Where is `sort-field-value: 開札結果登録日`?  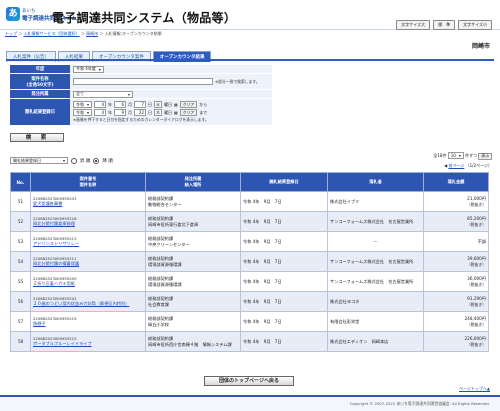
sort-field-value: 開札結果登録日 is located at coordinates (27, 160).